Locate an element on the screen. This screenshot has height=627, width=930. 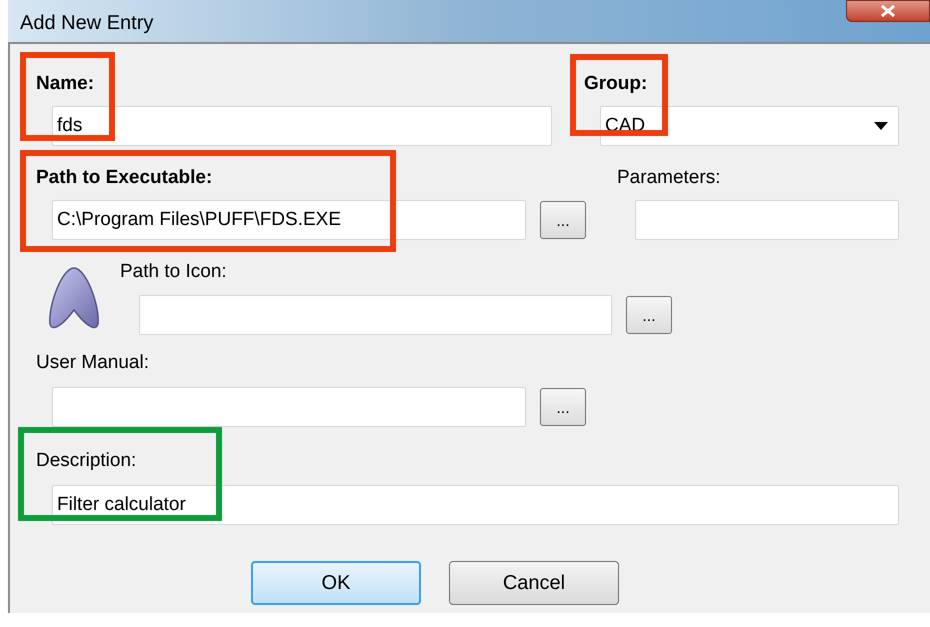
window-title: Add New Entry is located at coordinates (87, 23).